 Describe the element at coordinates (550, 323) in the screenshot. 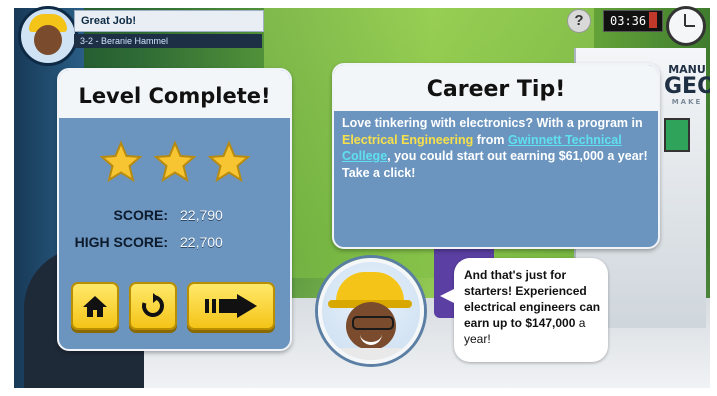

I see `experienced-salary: $147,000` at that location.